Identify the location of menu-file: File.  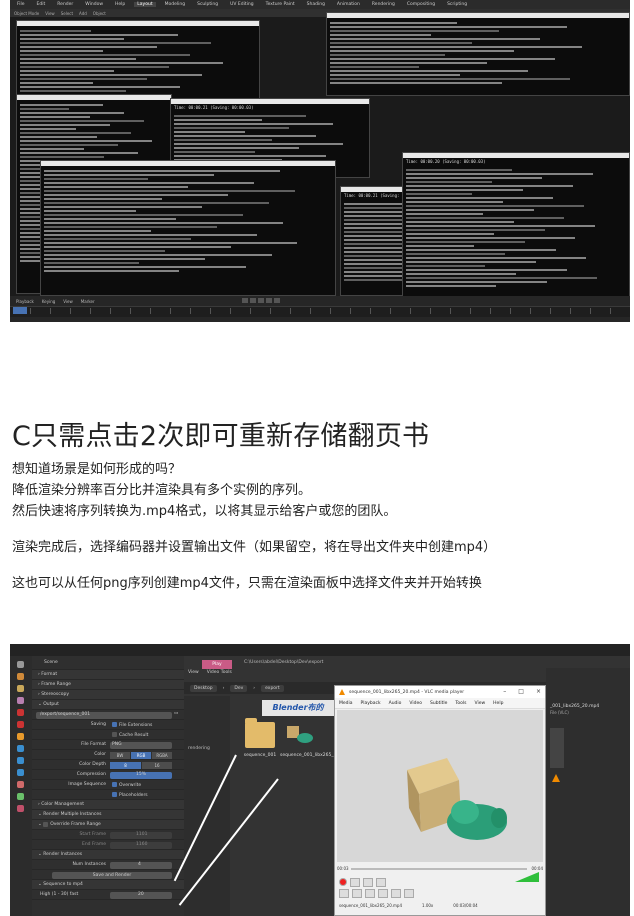
(21, 4).